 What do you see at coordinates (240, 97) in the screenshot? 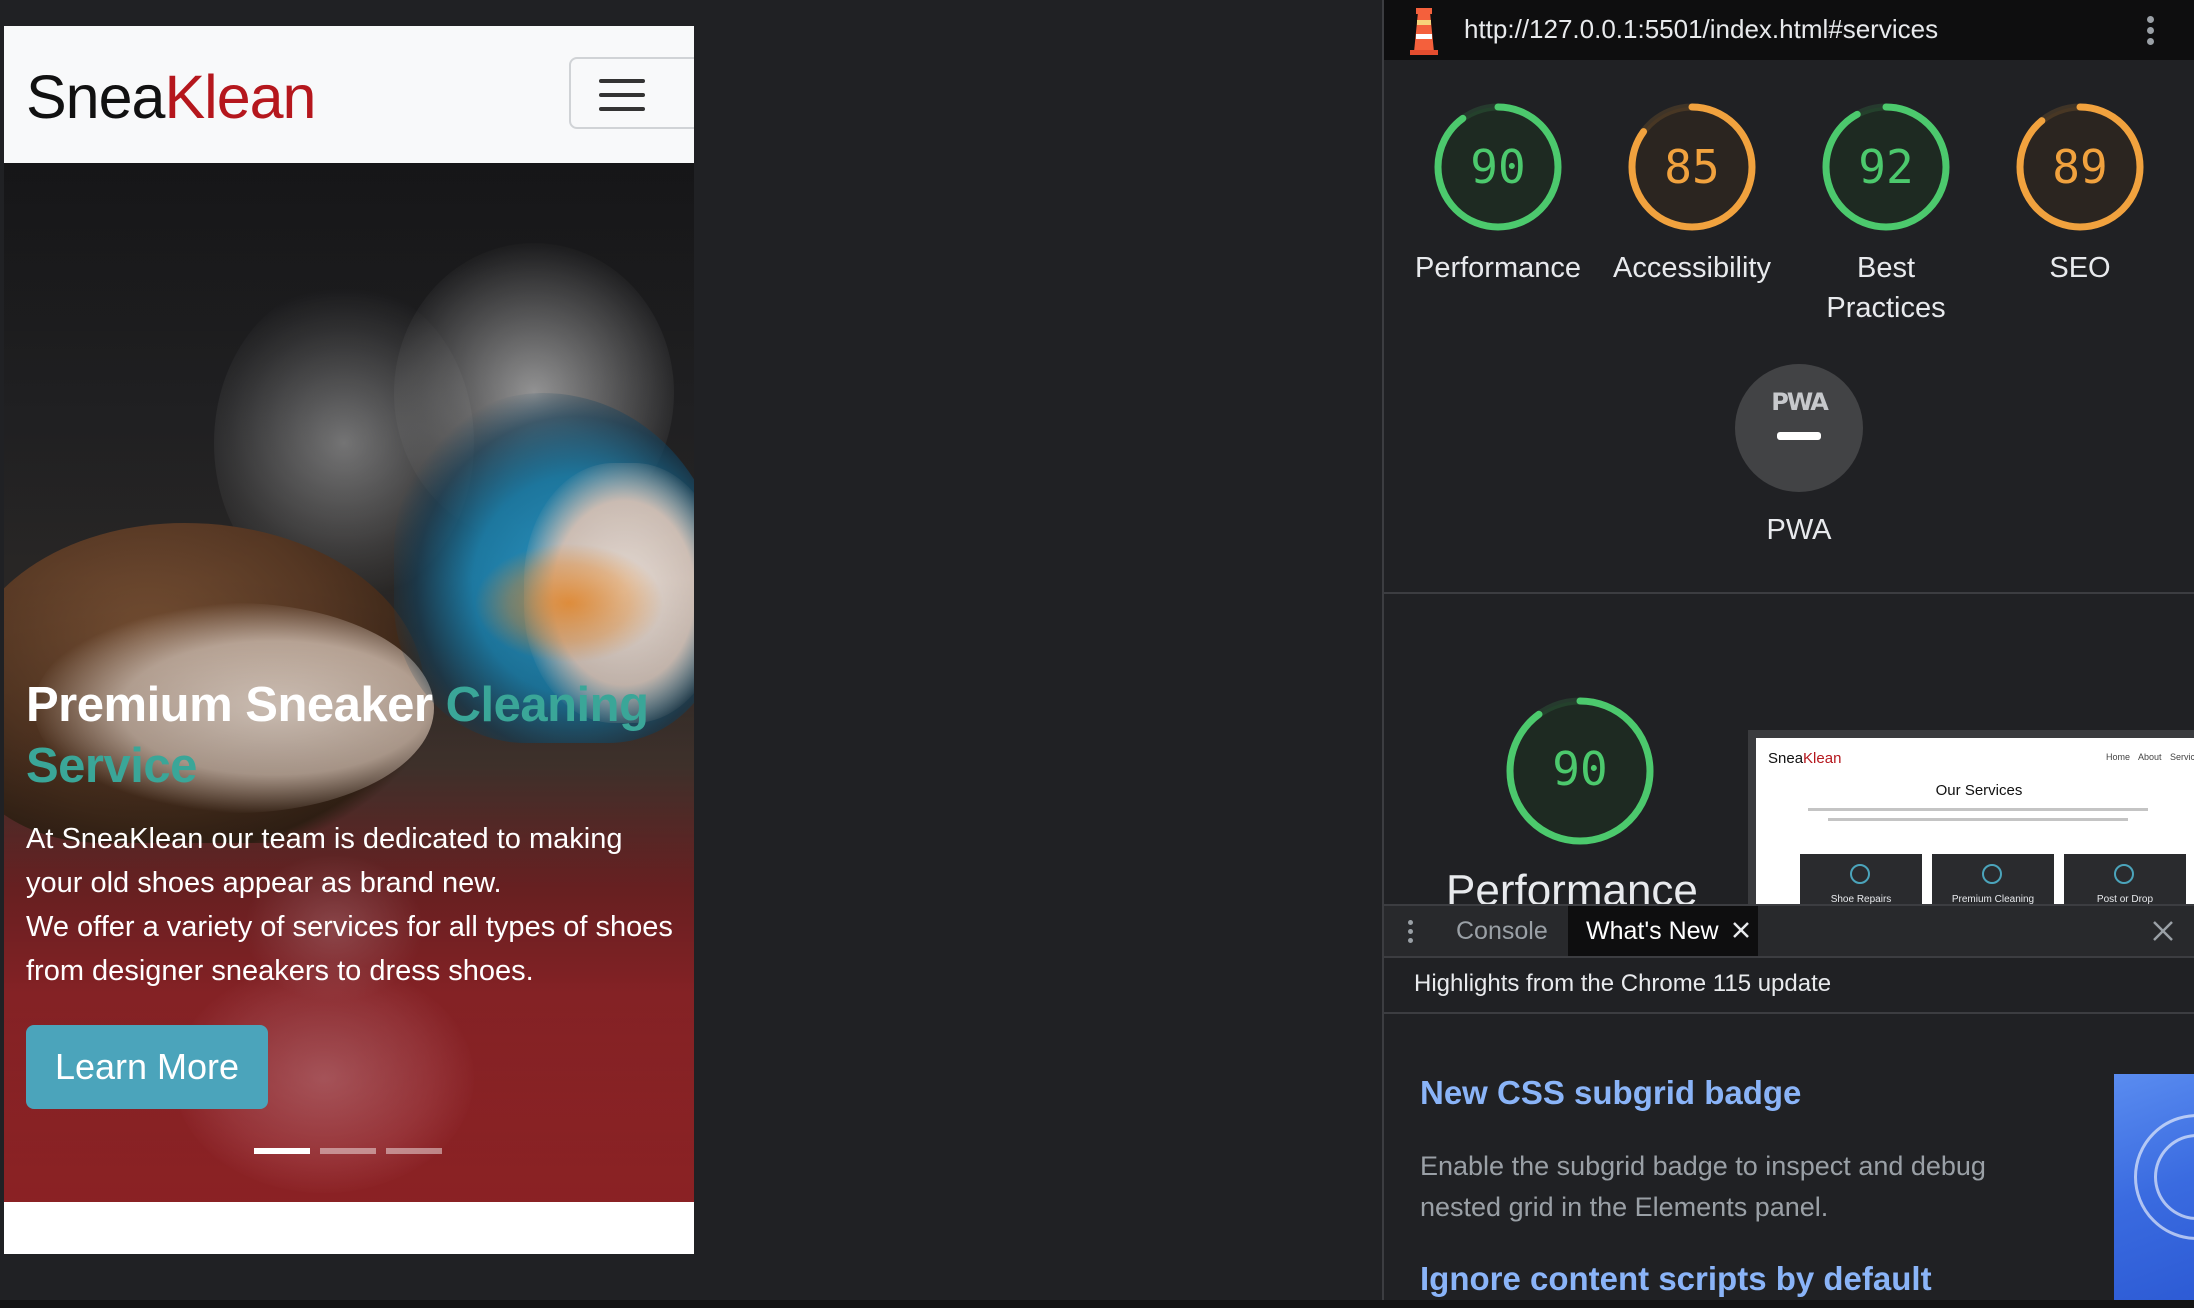
I see `brand-part2: Klean` at bounding box center [240, 97].